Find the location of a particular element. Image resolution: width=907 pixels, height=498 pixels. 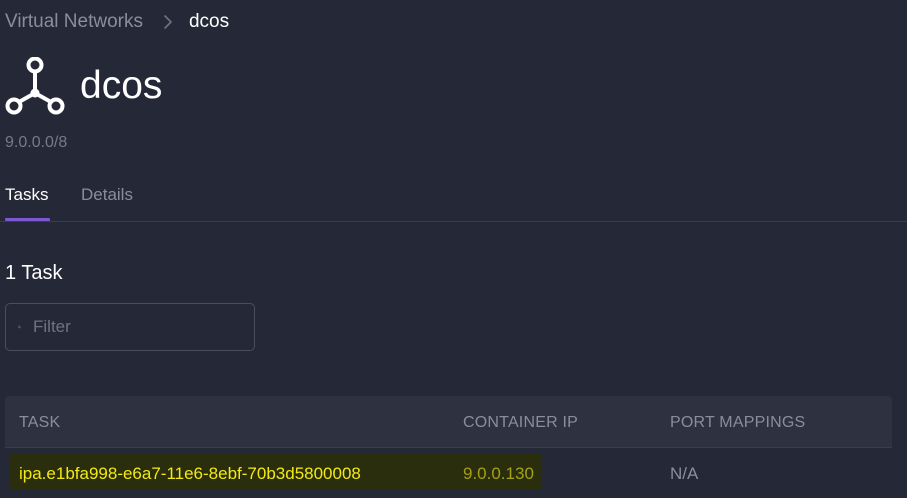

search-icon is located at coordinates (19, 327).